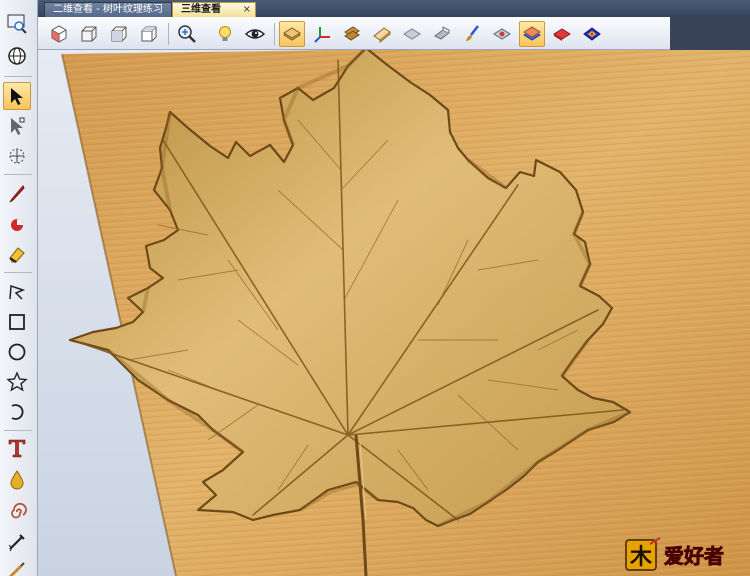 Image resolution: width=750 pixels, height=576 pixels. What do you see at coordinates (201, 9) in the screenshot?
I see `tab-3d-label: 三维查看` at bounding box center [201, 9].